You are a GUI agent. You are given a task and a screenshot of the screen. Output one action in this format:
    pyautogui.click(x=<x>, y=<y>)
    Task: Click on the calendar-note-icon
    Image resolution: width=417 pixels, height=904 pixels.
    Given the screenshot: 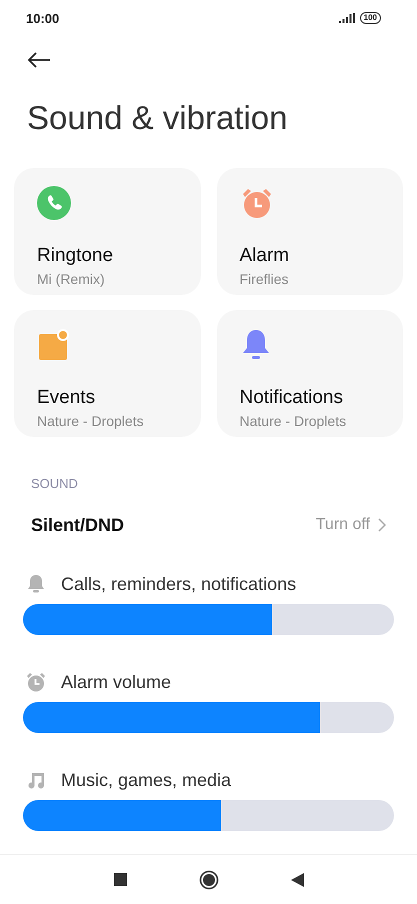 What is the action you would take?
    pyautogui.click(x=53, y=345)
    